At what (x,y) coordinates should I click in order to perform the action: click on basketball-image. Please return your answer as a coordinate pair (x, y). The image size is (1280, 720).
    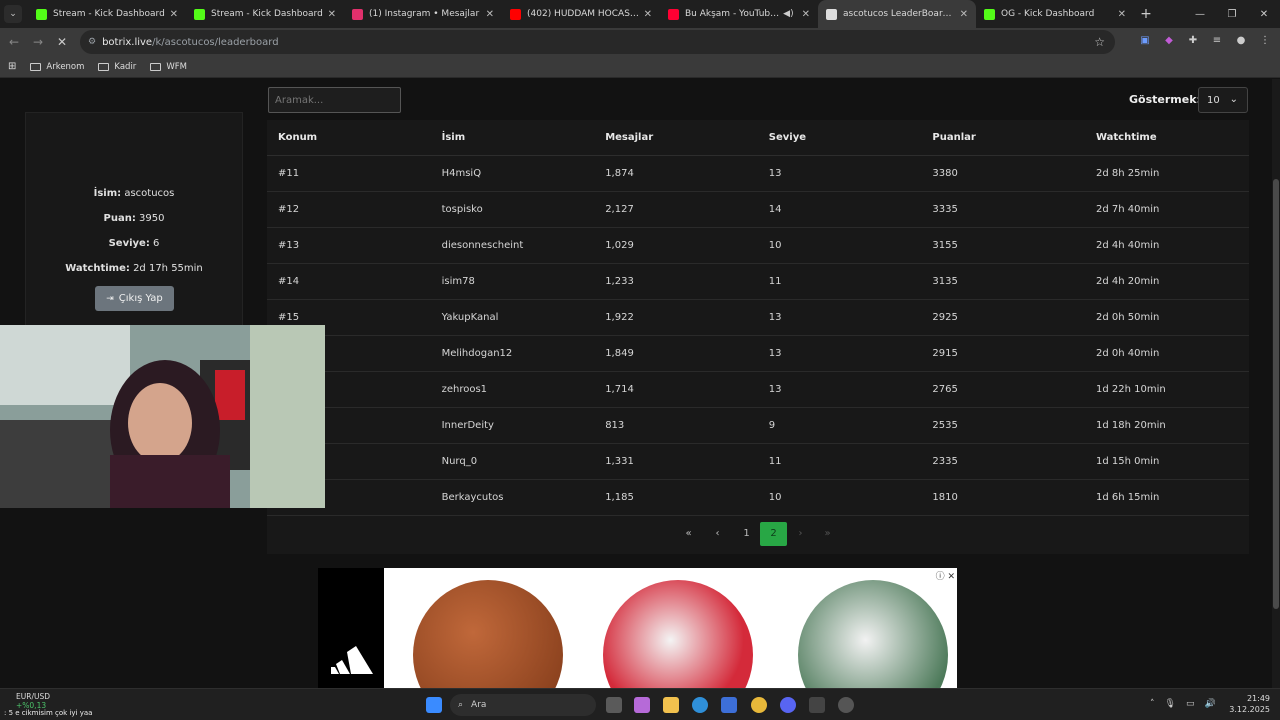
    Looking at the image, I should click on (488, 634).